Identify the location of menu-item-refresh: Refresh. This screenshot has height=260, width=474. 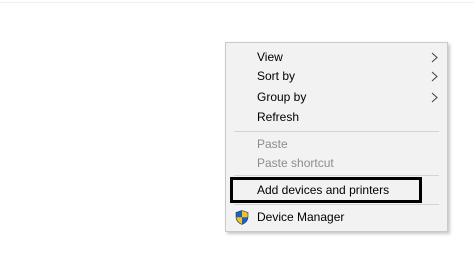
(336, 117).